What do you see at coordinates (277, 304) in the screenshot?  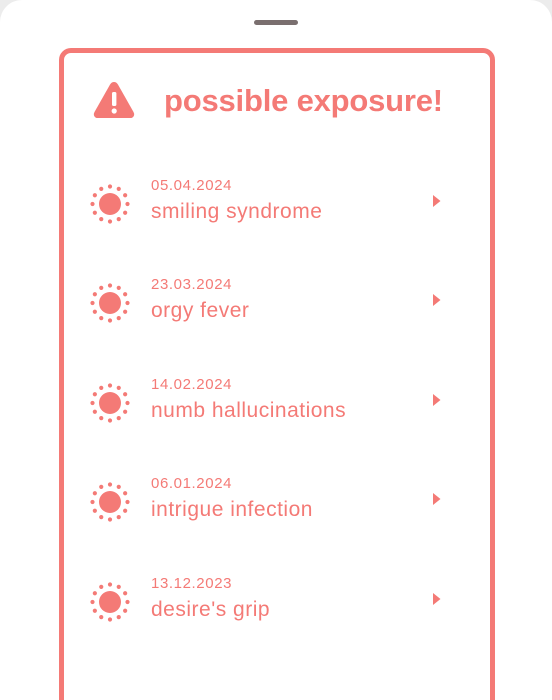 I see `exposure-list-item: 23.03.2024 orgy fever` at bounding box center [277, 304].